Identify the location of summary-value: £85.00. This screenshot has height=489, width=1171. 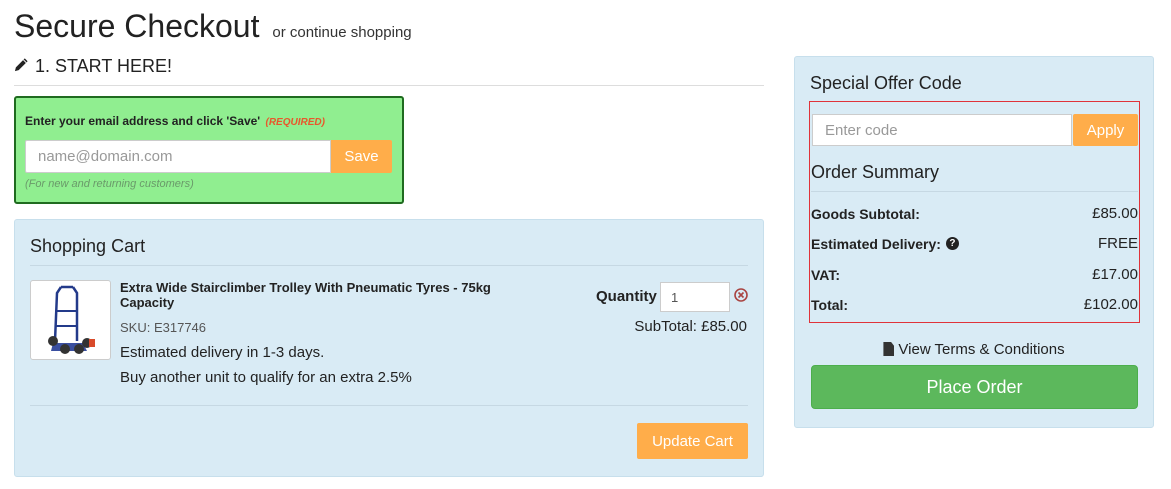
(1115, 213).